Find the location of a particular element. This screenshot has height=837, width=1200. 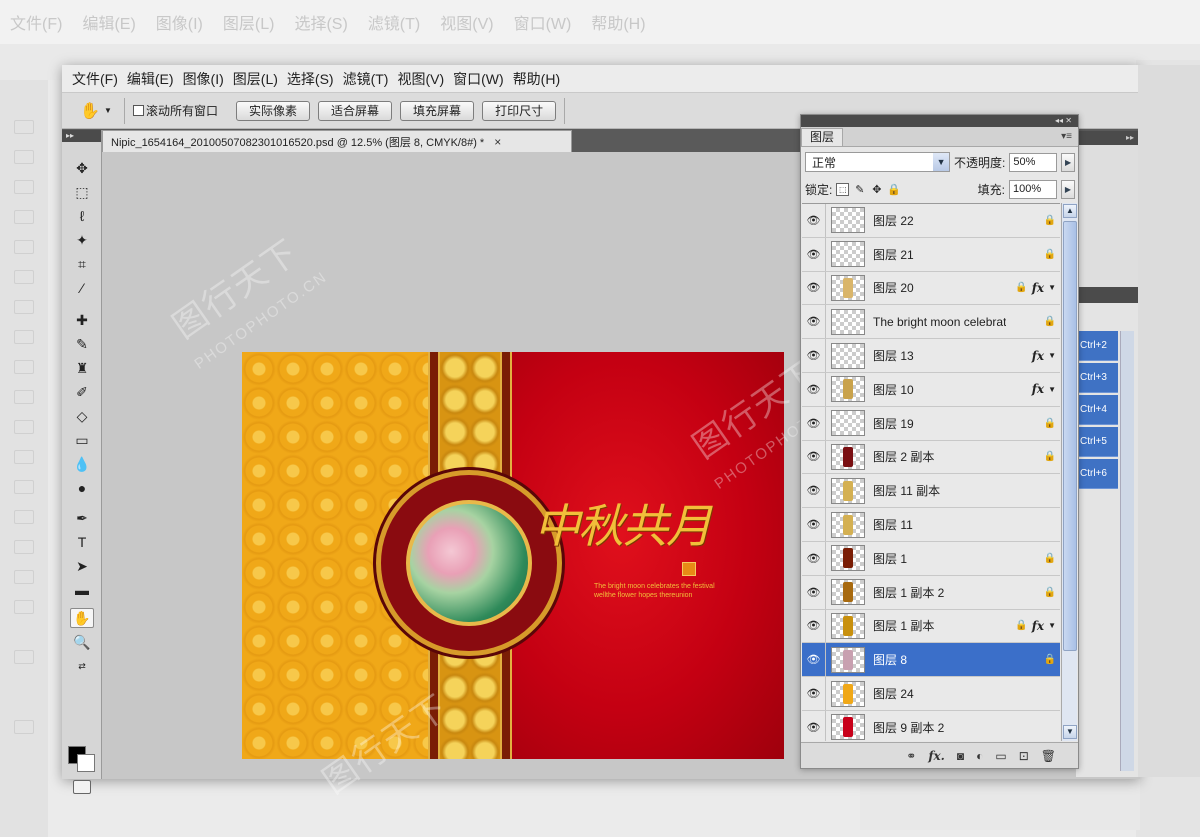

layer-name: 图层 13 is located at coordinates (939, 355).